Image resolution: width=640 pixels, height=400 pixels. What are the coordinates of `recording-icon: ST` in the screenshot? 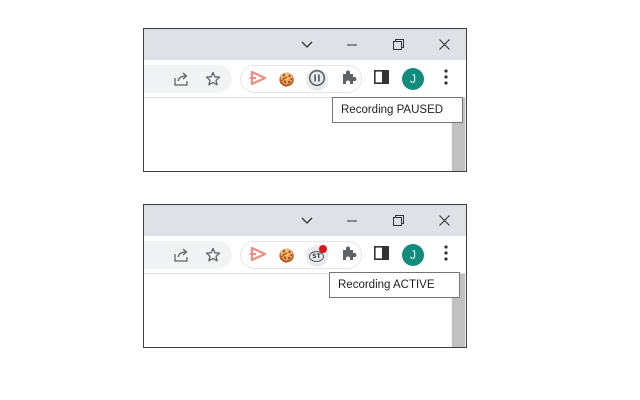 It's located at (317, 255).